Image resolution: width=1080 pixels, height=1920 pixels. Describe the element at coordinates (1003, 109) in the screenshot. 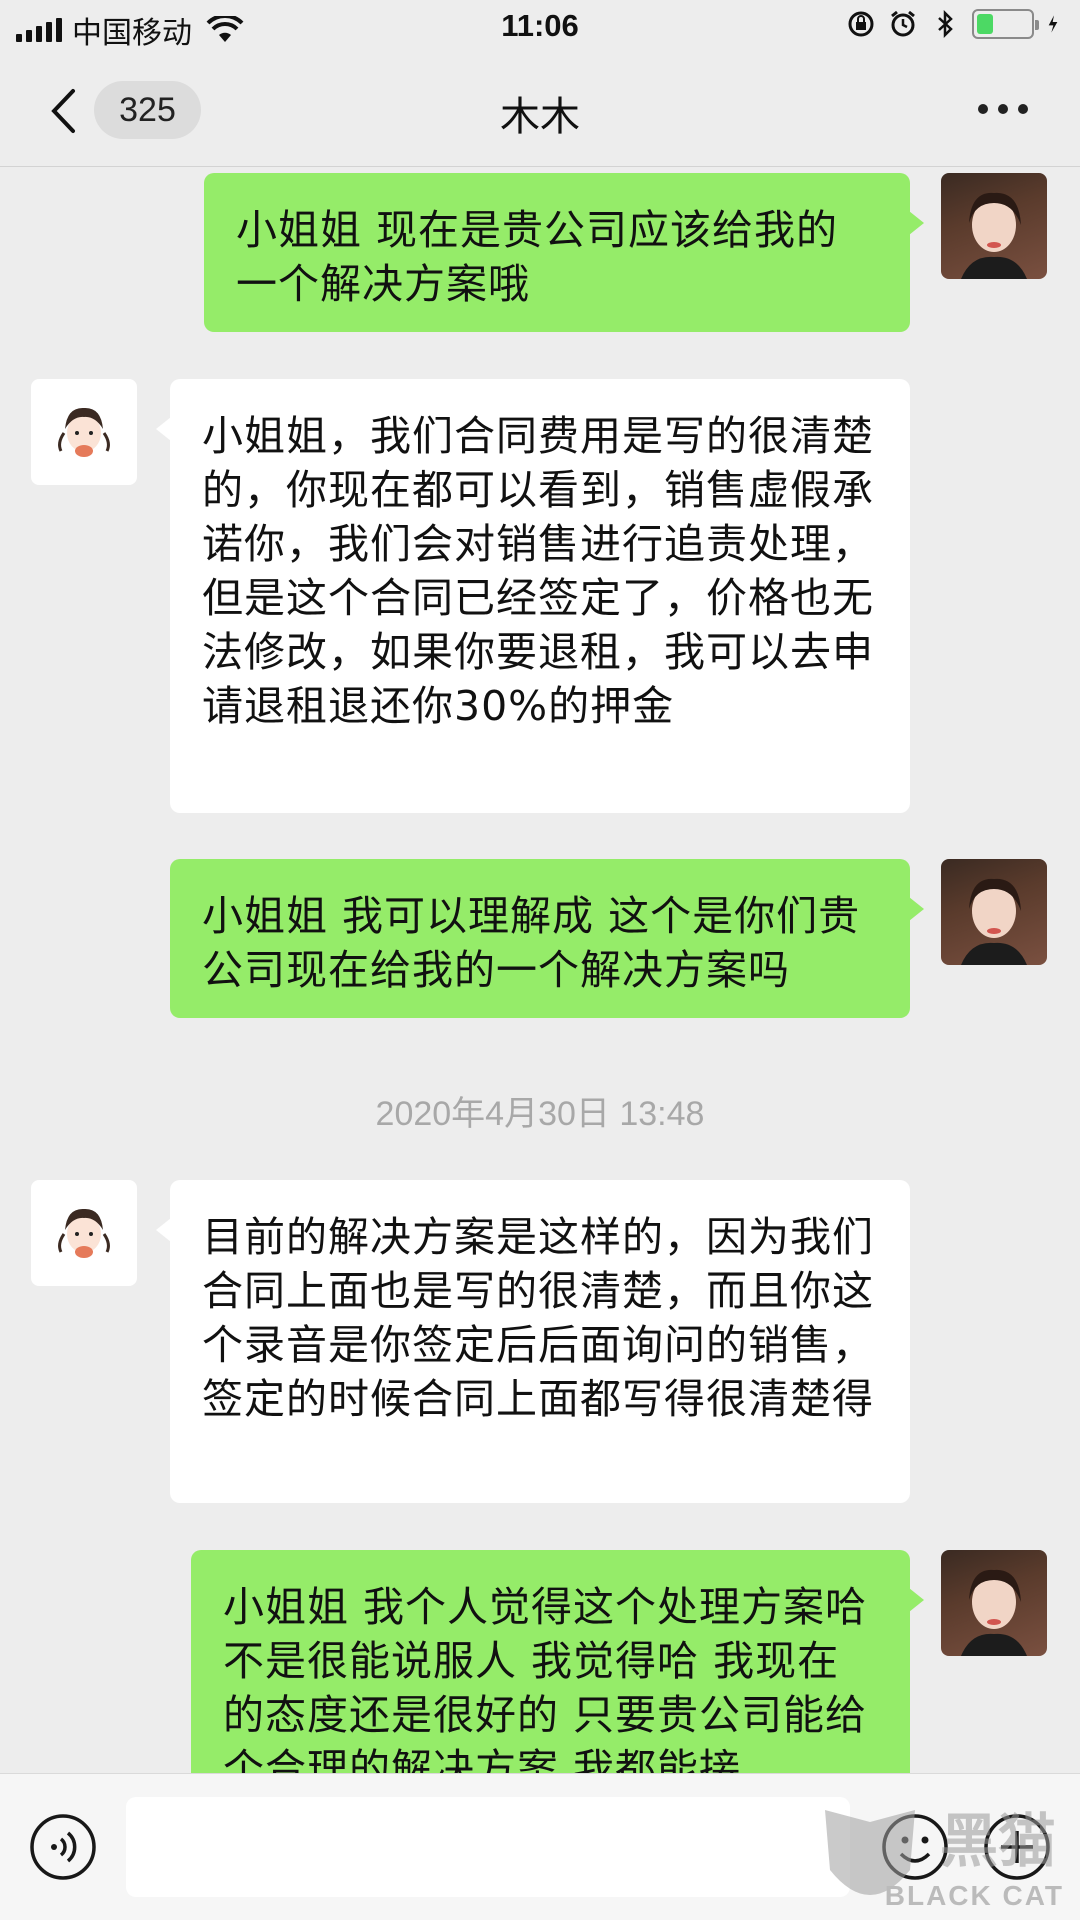

I see `more-options-icon` at that location.